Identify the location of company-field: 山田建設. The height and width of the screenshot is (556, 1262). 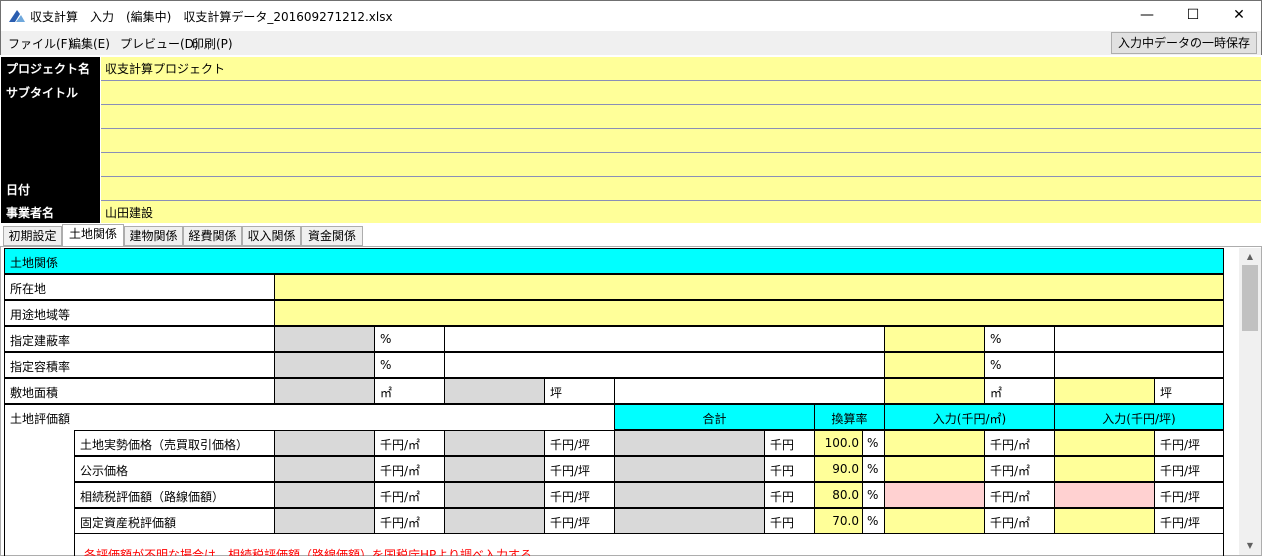
(681, 212).